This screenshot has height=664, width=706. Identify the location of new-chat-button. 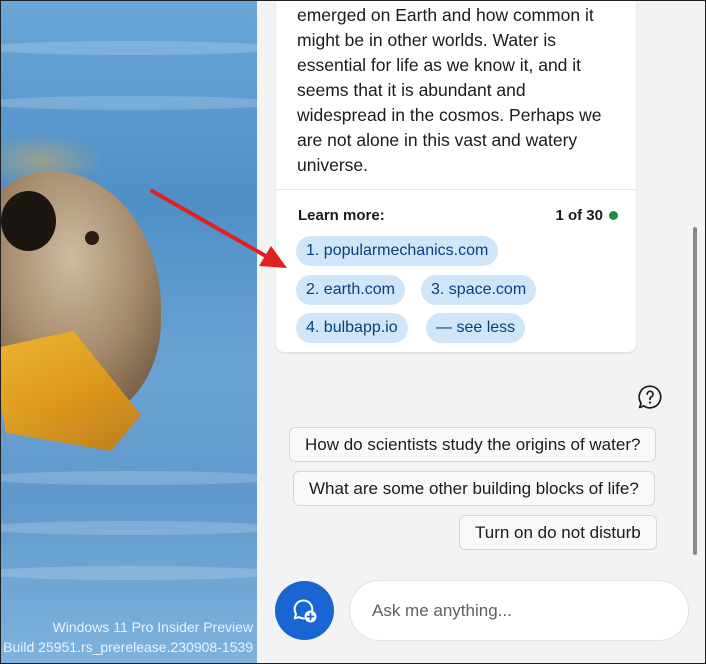
(304, 610).